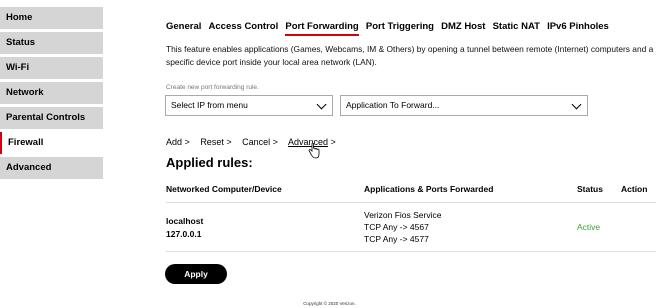 This screenshot has width=659, height=308. What do you see at coordinates (51, 68) in the screenshot?
I see `sidebar-item-wifi: Wi-Fi` at bounding box center [51, 68].